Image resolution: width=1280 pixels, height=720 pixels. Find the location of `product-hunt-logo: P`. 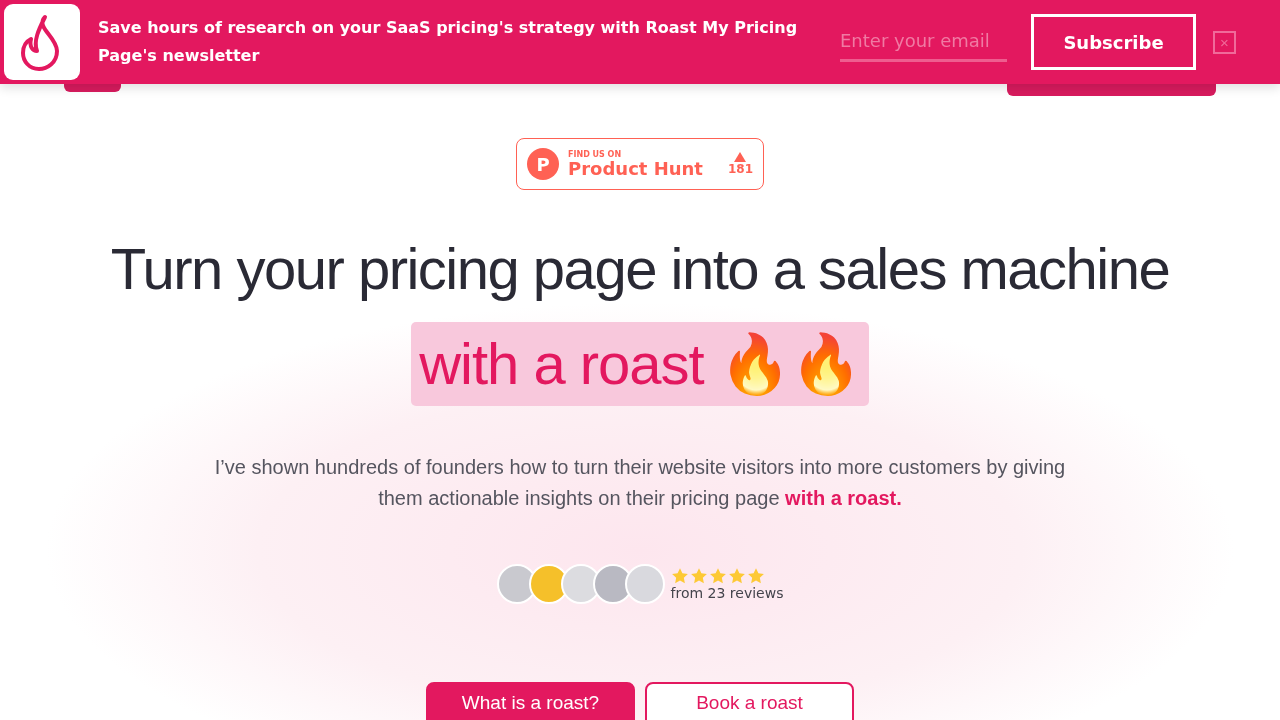

product-hunt-logo: P is located at coordinates (543, 164).